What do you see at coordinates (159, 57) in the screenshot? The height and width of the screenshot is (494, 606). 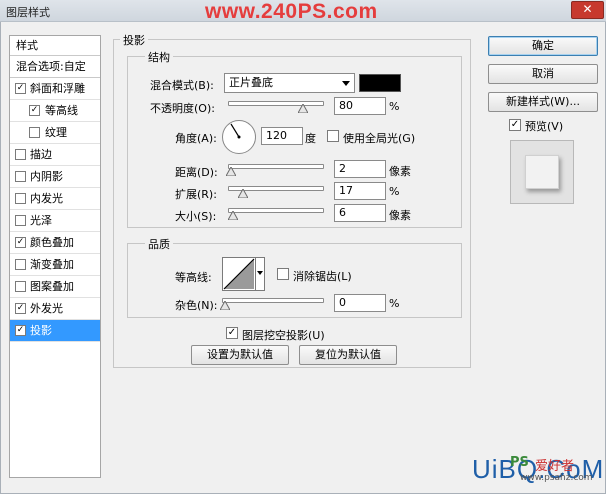 I see `structure-title: 结构` at bounding box center [159, 57].